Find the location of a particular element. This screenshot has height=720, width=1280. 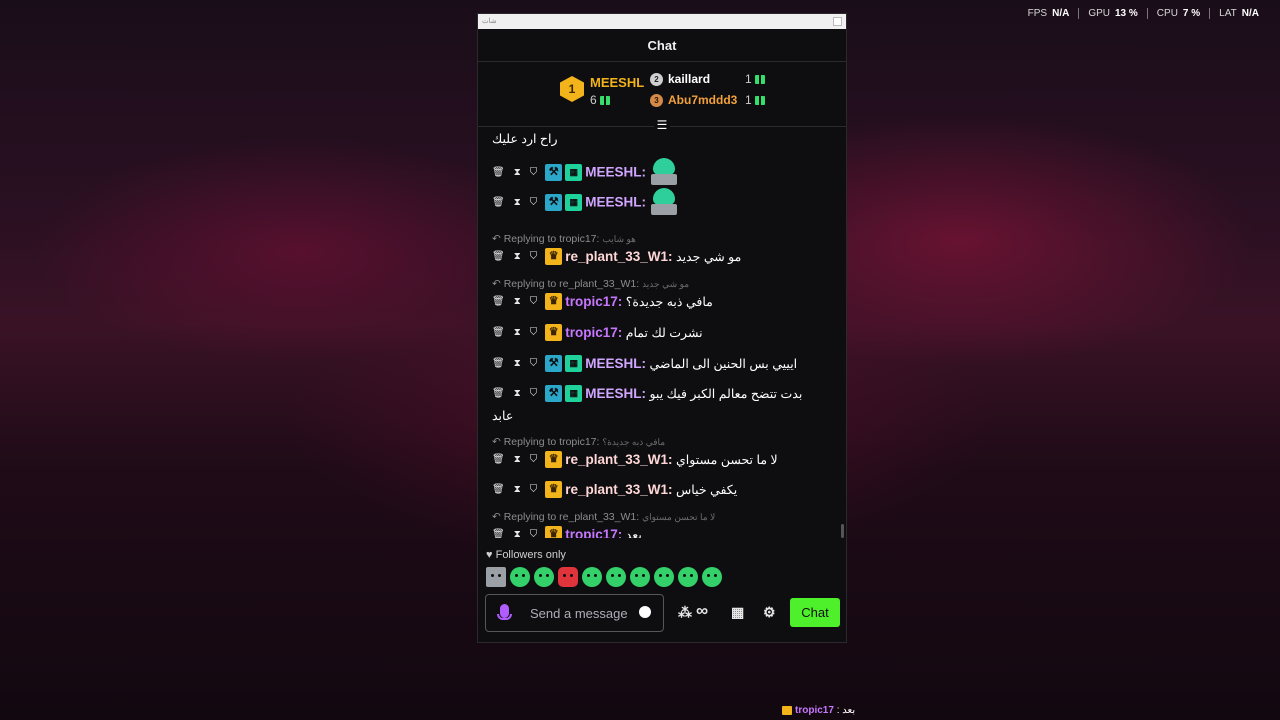

chat-message: 🗑 ⧗ ⛉ ♛ tropic17: نشرت لك تمام is located at coordinates (597, 332).